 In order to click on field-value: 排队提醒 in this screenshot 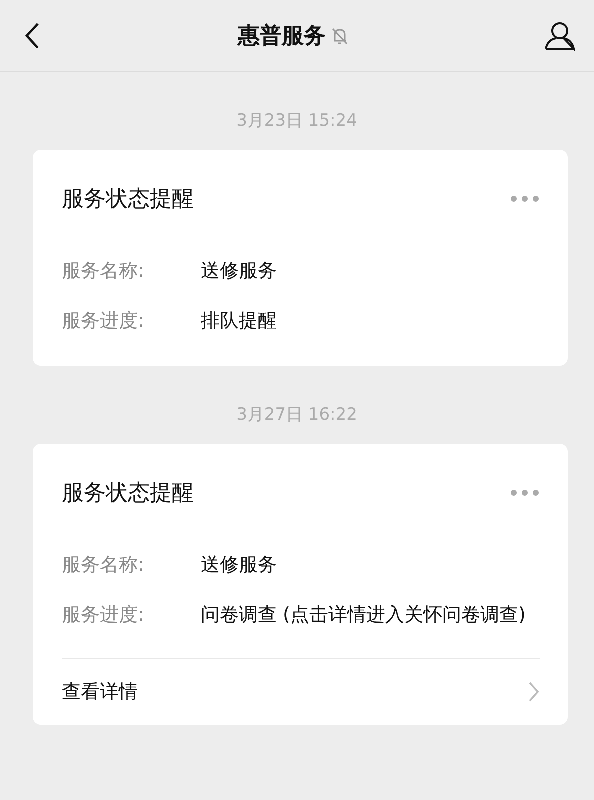, I will do `click(239, 321)`.